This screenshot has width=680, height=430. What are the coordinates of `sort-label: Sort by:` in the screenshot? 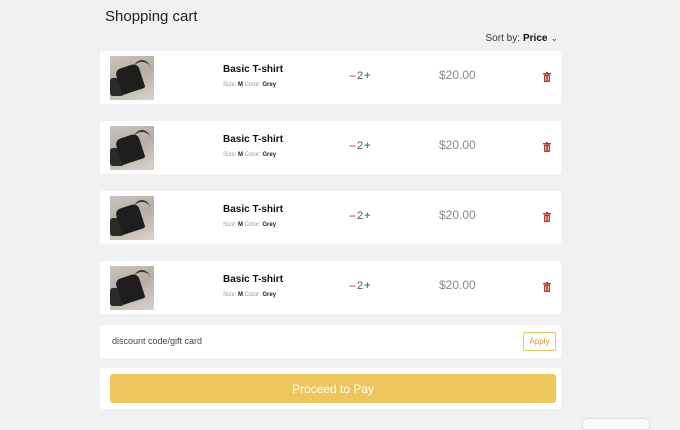 It's located at (502, 38).